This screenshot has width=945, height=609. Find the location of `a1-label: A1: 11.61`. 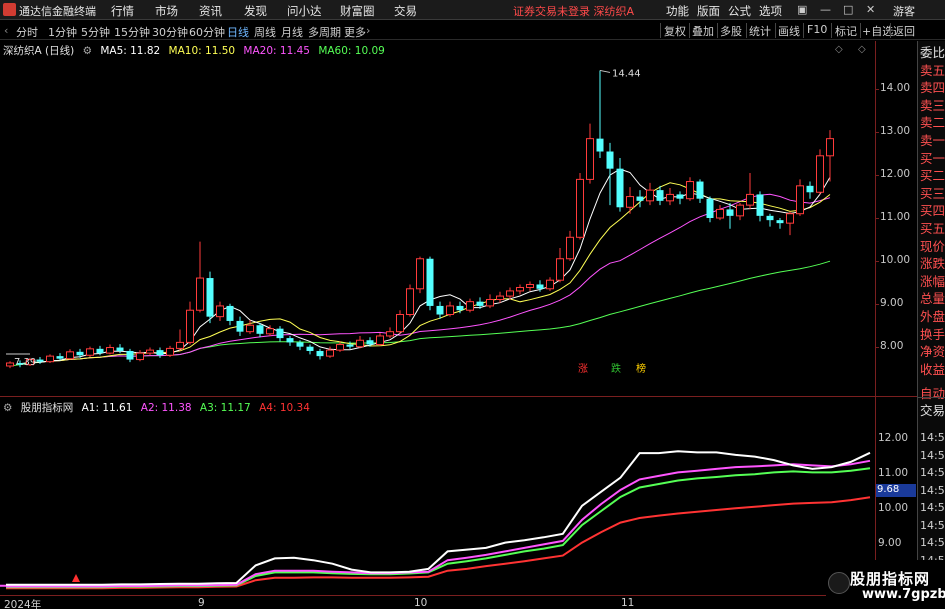

a1-label: A1: 11.61 is located at coordinates (107, 408).